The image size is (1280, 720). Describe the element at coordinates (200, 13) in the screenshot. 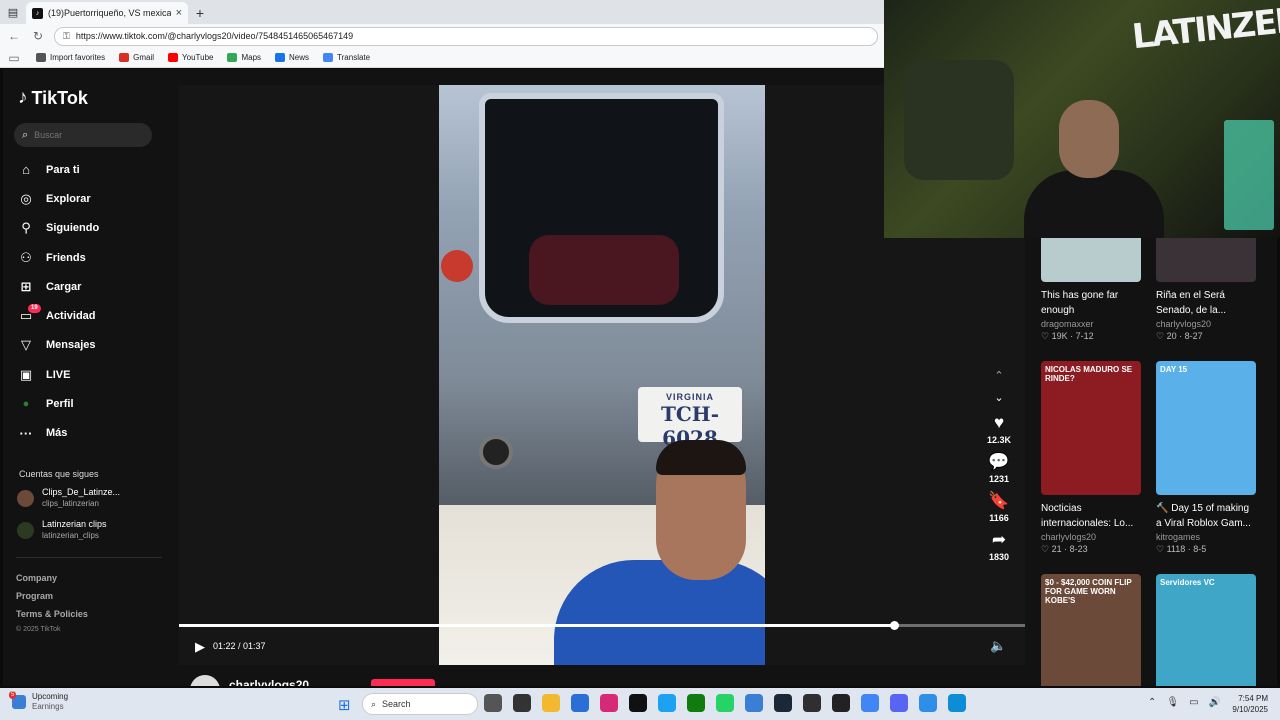

I see `new-tab-button: +` at that location.